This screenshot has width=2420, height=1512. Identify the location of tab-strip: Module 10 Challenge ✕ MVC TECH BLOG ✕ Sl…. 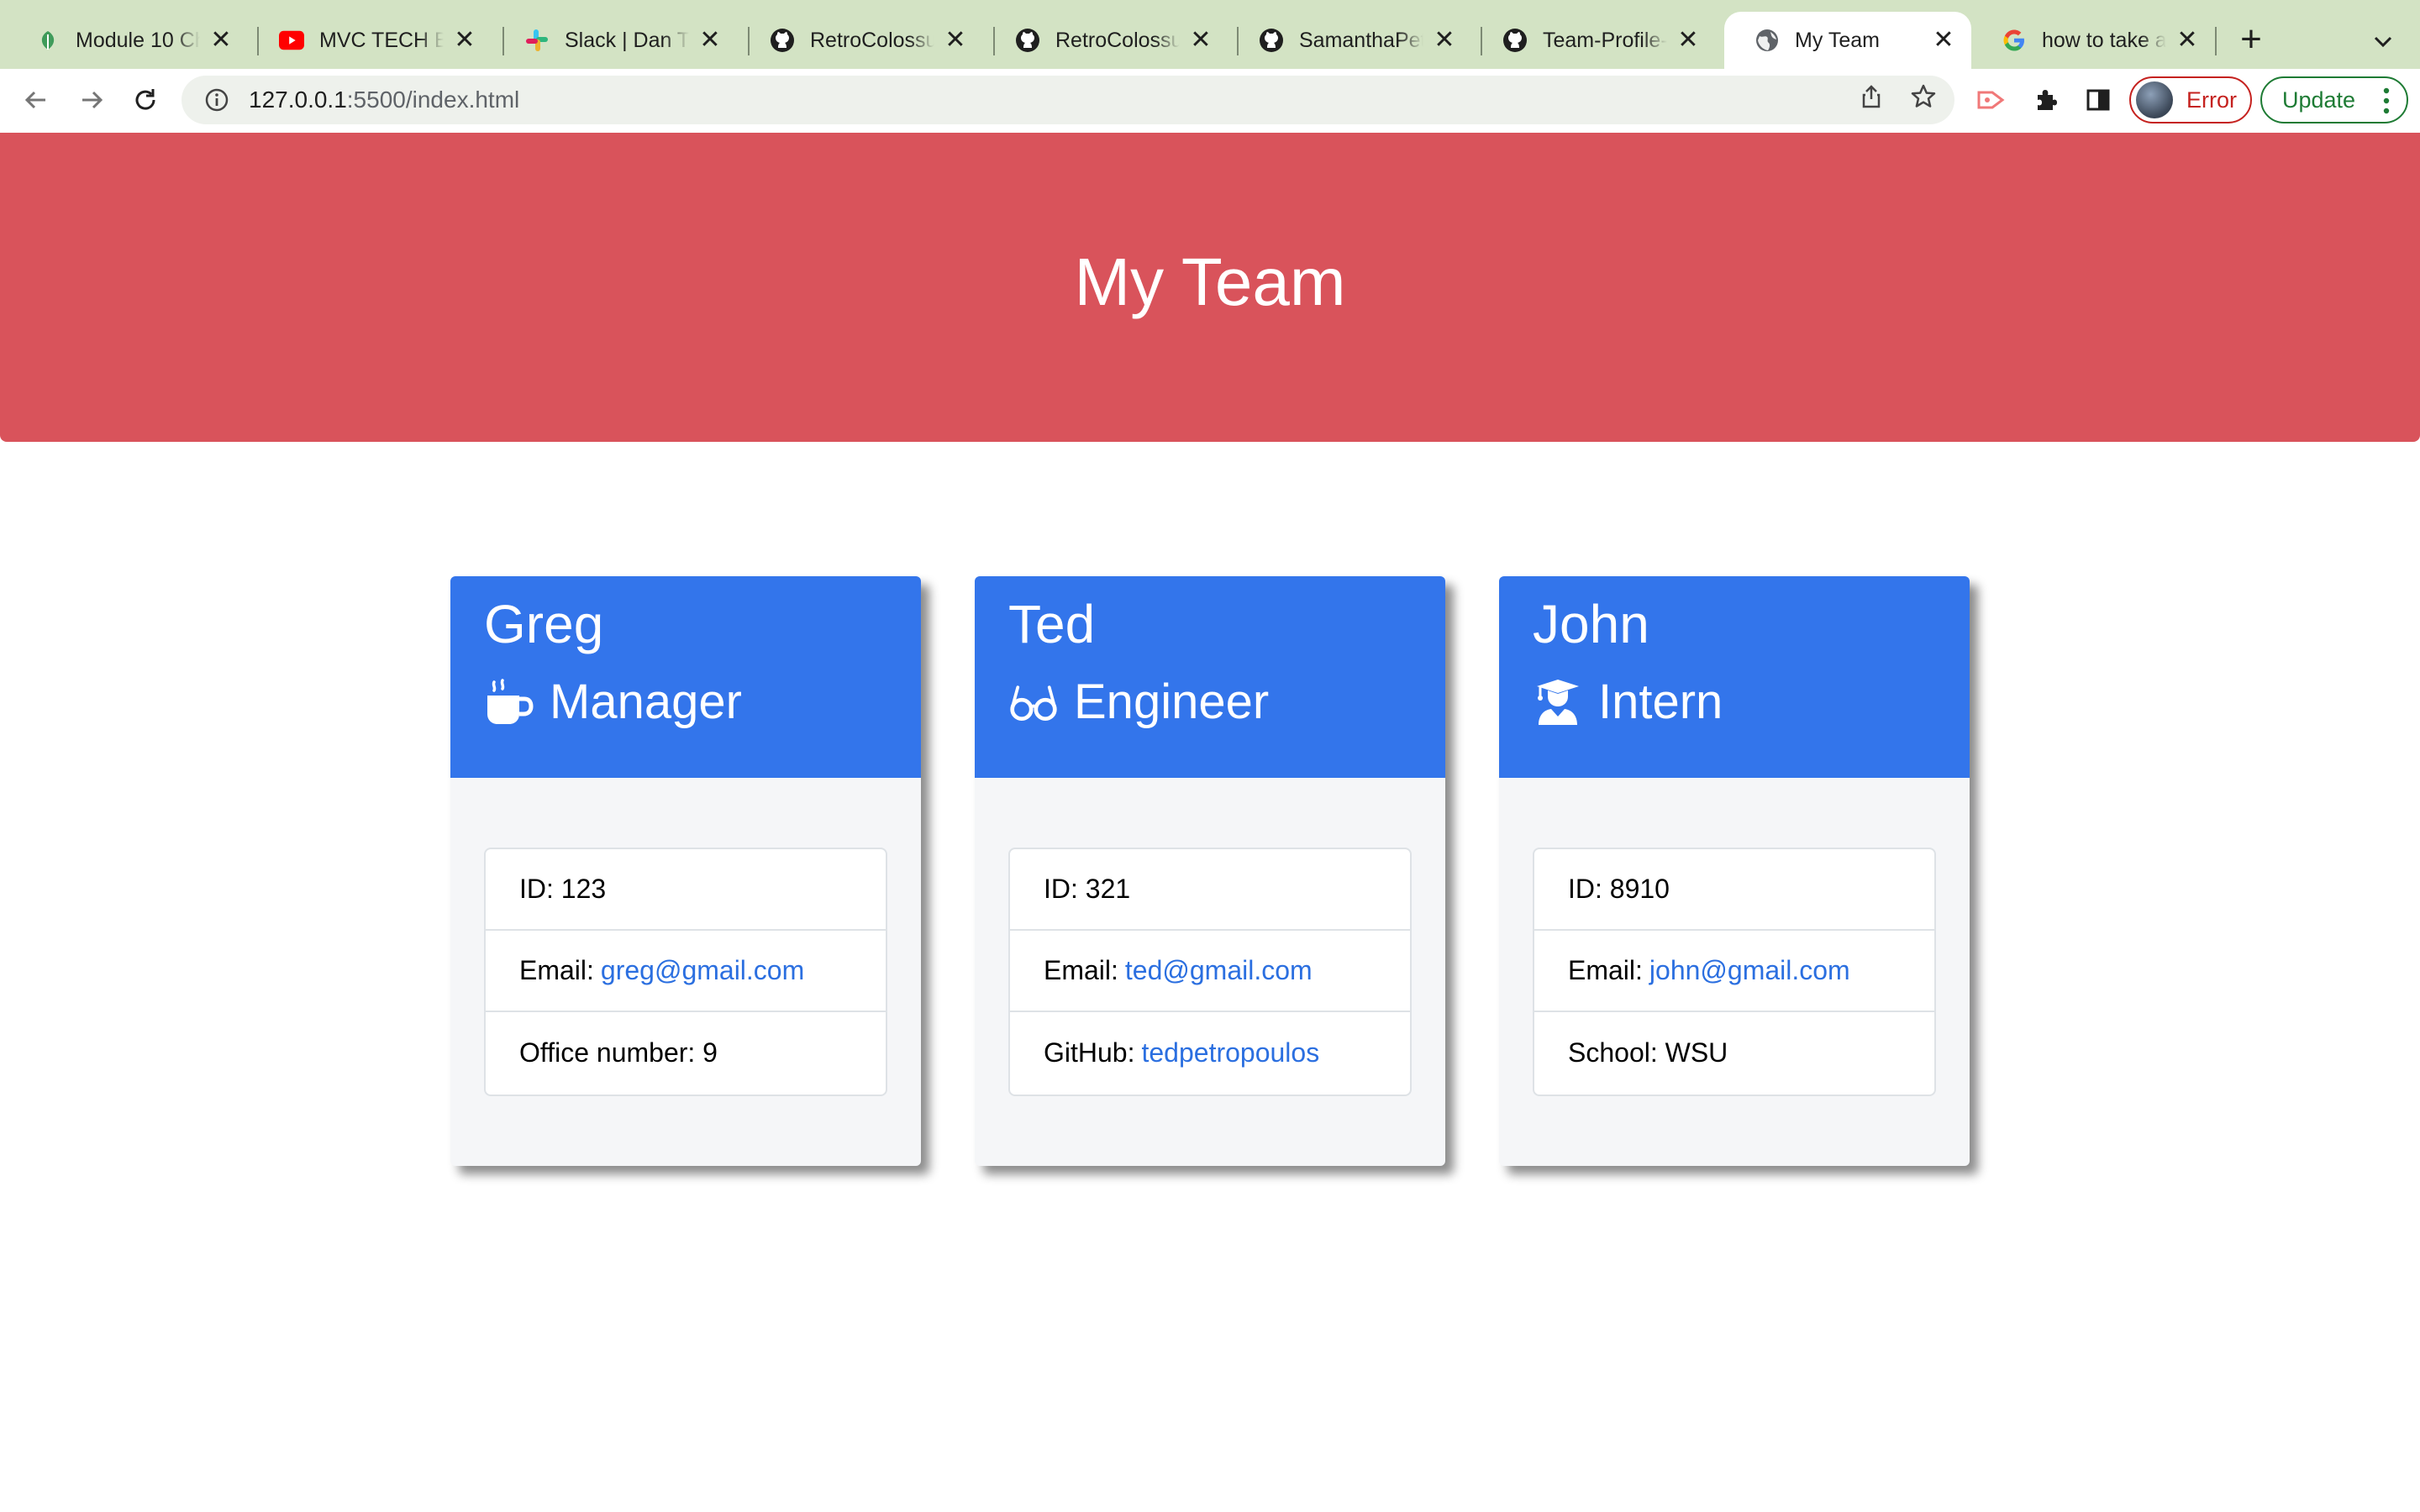
(1210, 34).